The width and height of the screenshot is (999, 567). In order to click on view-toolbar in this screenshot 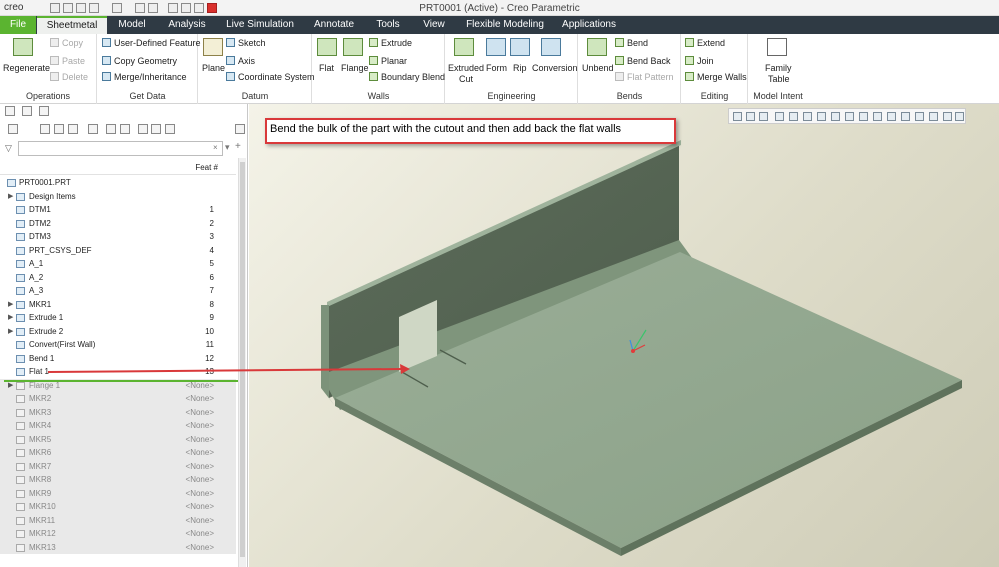, I will do `click(847, 116)`.